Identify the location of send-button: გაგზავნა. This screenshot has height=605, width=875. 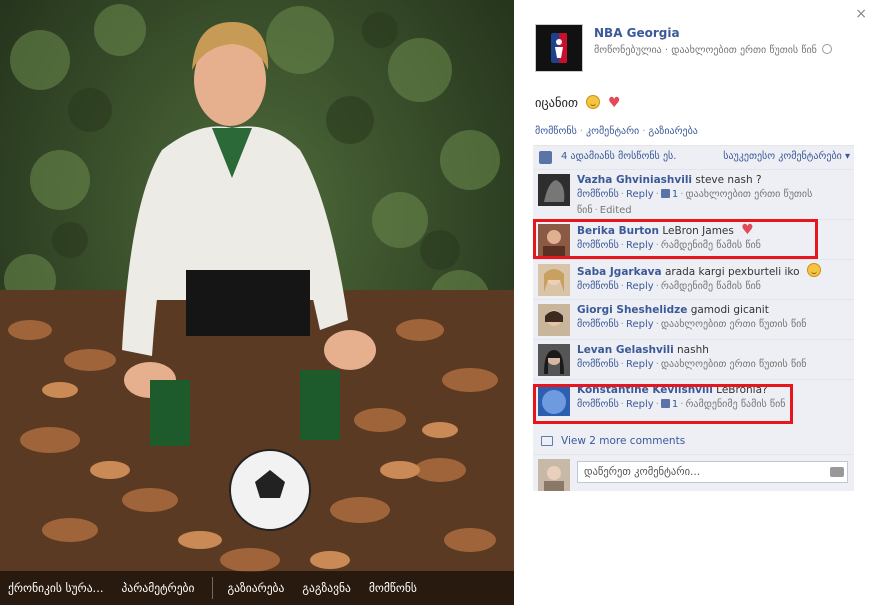
(326, 588).